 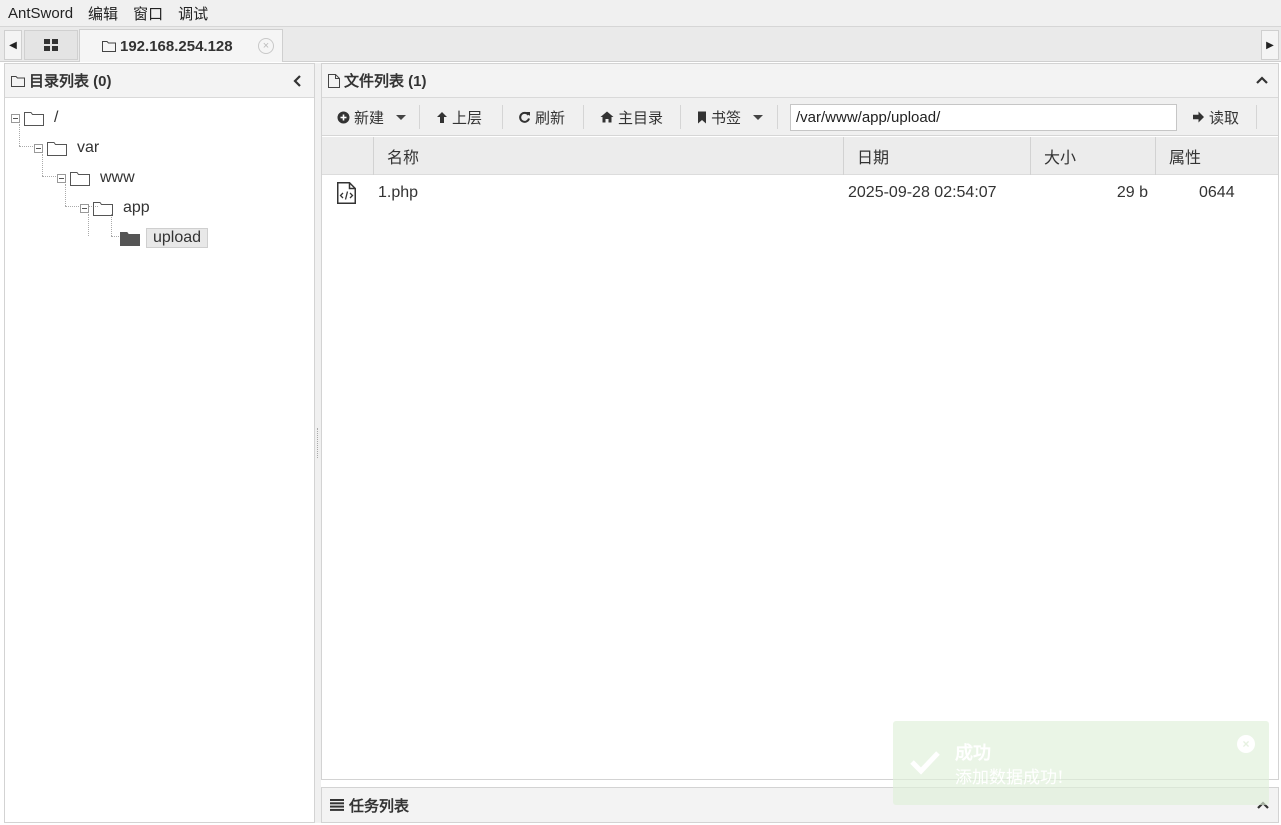 What do you see at coordinates (159, 81) in the screenshot?
I see `directory-panel-header: 目录列表 (0)` at bounding box center [159, 81].